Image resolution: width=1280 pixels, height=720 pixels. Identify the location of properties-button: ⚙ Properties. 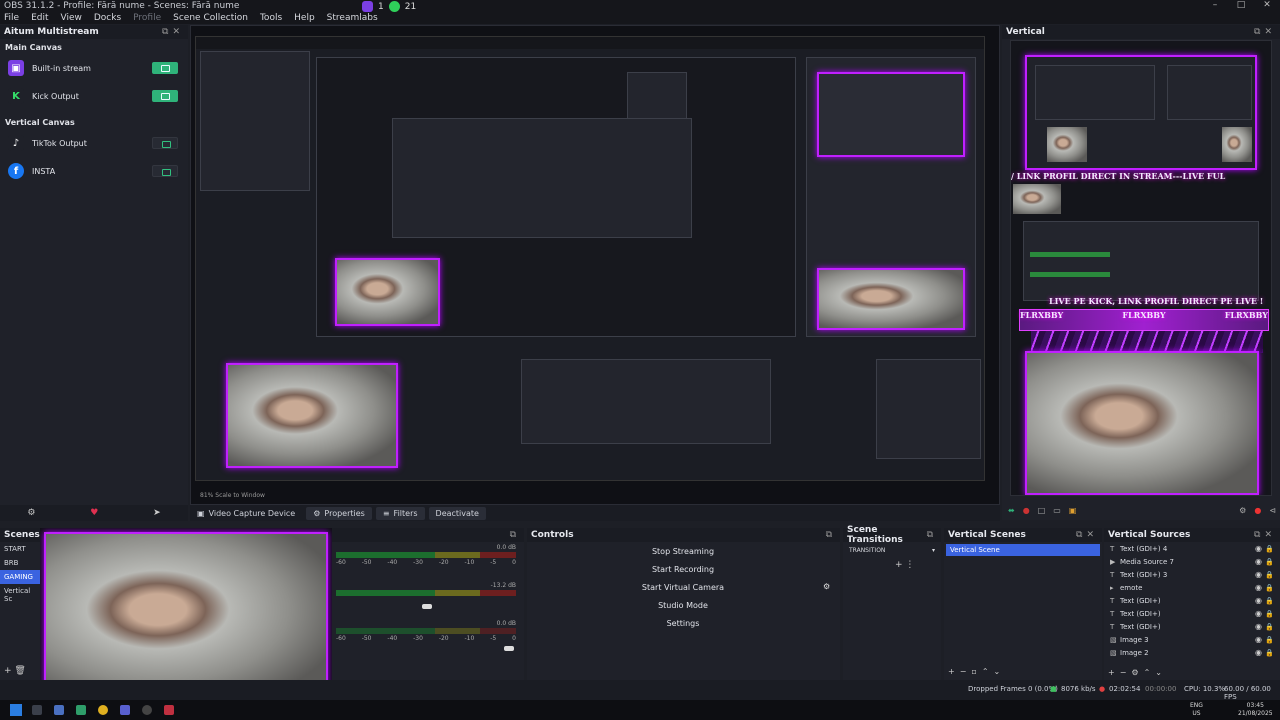
(339, 513).